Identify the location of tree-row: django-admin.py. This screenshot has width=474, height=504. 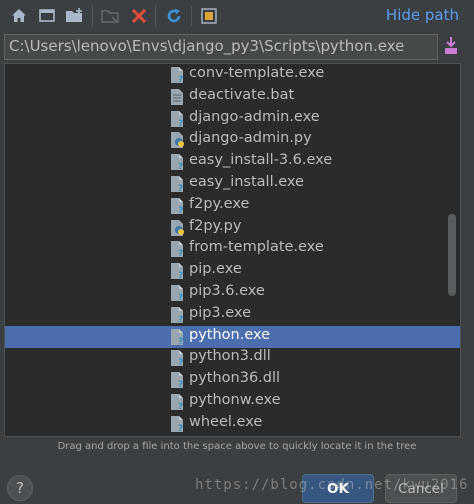
(232, 140).